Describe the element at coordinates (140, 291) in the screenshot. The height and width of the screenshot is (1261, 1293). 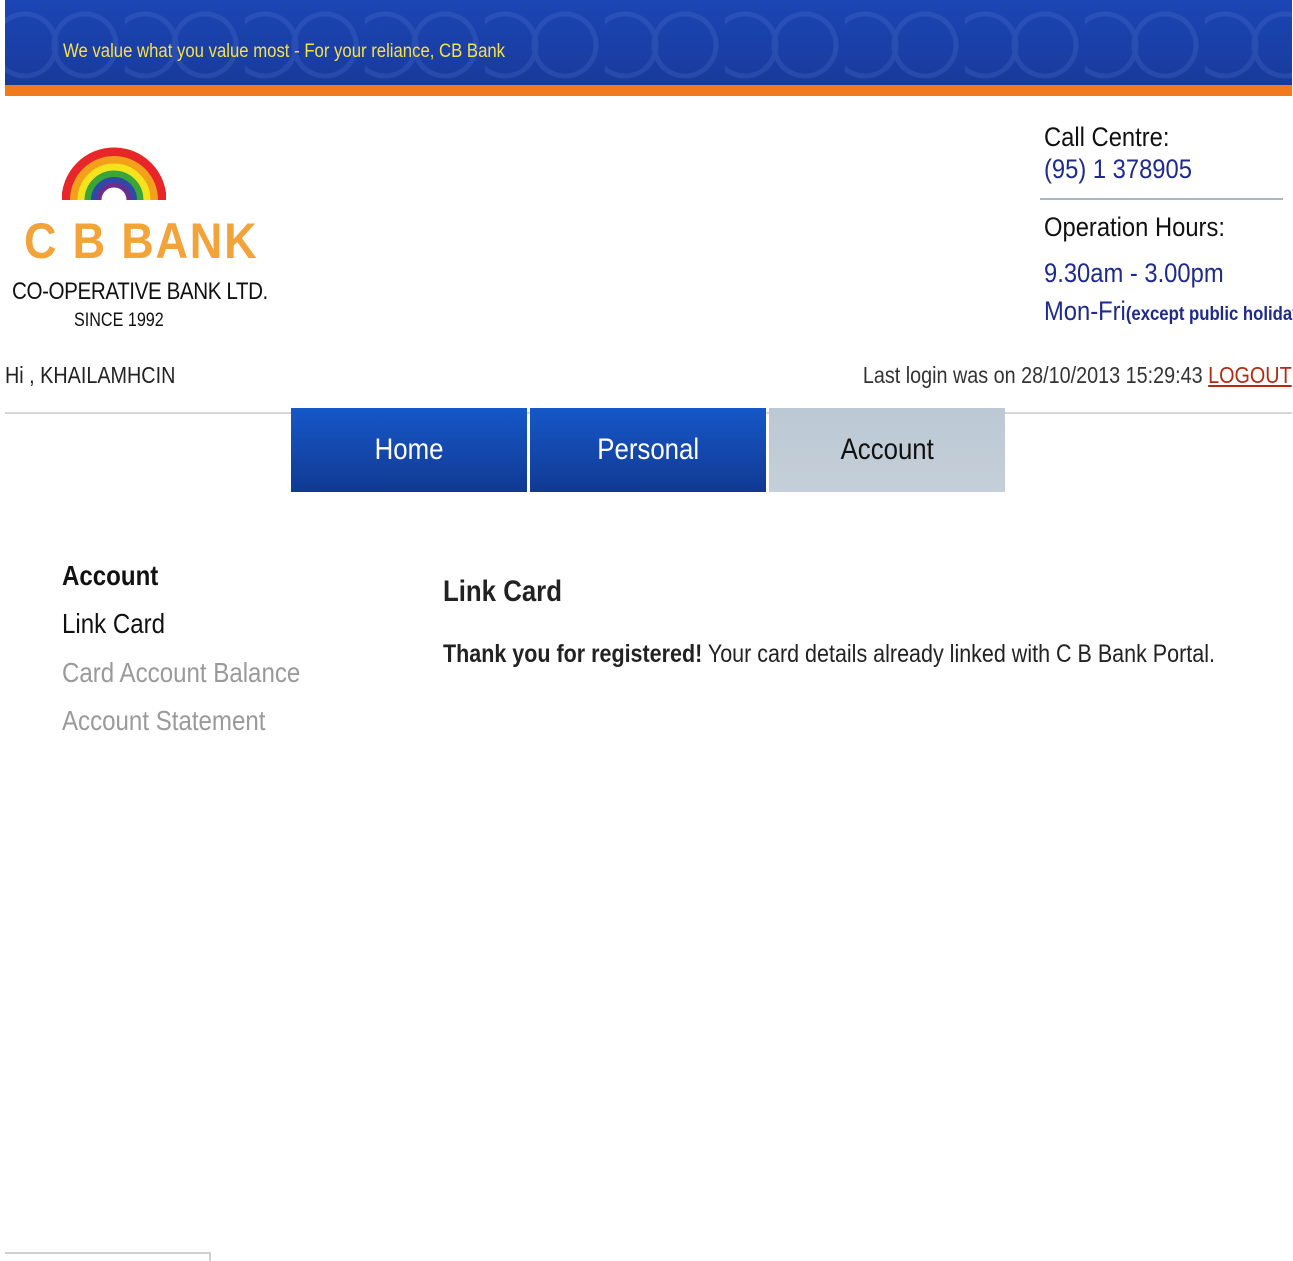
I see `logo-subname: CO-OPERATIVE BANK LTD.` at that location.